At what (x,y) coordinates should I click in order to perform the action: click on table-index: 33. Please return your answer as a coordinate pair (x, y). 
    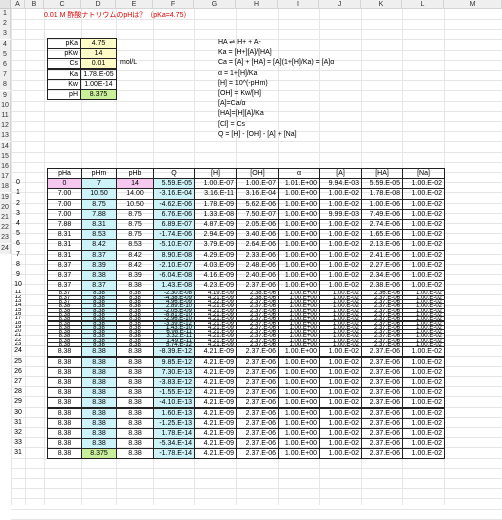
    Looking at the image, I should click on (18, 443).